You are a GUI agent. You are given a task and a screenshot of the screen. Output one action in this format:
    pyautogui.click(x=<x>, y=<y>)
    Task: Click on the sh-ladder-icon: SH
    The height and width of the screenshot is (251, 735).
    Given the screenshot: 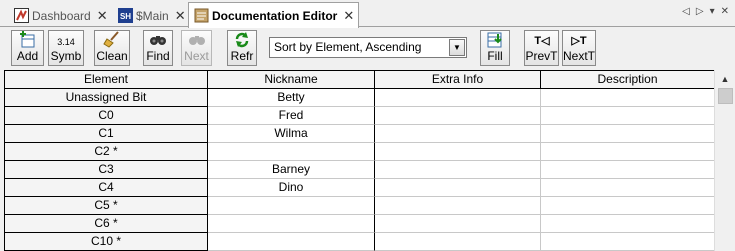 What is the action you would take?
    pyautogui.click(x=125, y=15)
    